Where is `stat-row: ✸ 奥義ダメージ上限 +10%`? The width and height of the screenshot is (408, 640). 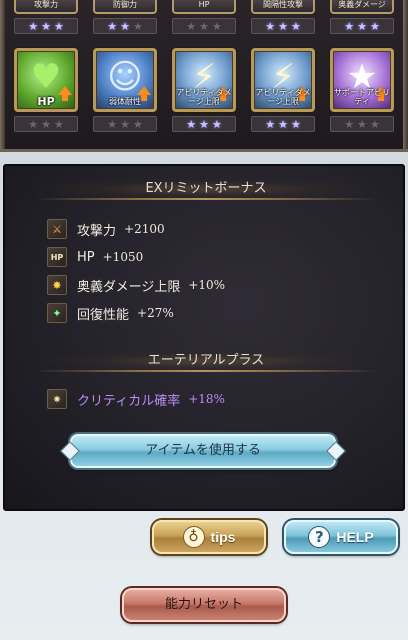
stat-row: ✸ 奥義ダメージ上限 +10% is located at coordinates (136, 285).